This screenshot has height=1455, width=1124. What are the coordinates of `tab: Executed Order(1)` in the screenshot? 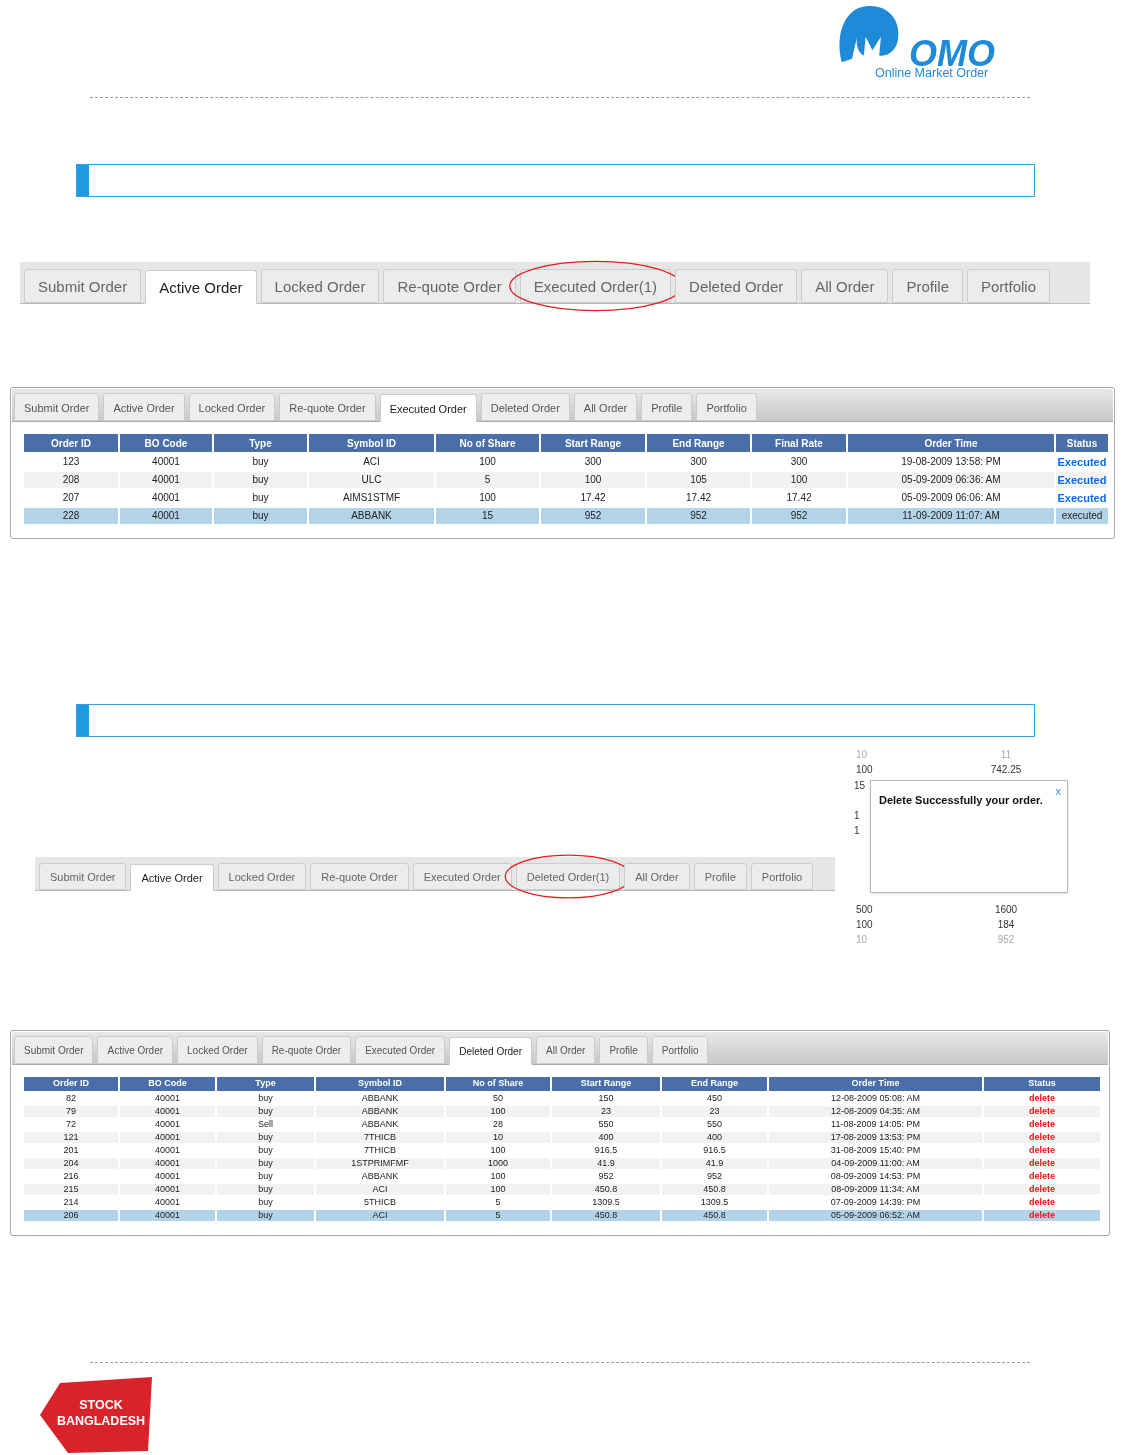 It's located at (595, 286).